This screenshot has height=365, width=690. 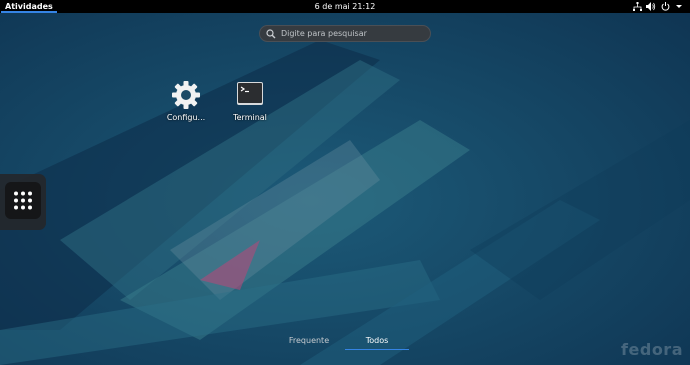 I want to click on clock-container: 6 de mai 21:12, so click(x=345, y=6).